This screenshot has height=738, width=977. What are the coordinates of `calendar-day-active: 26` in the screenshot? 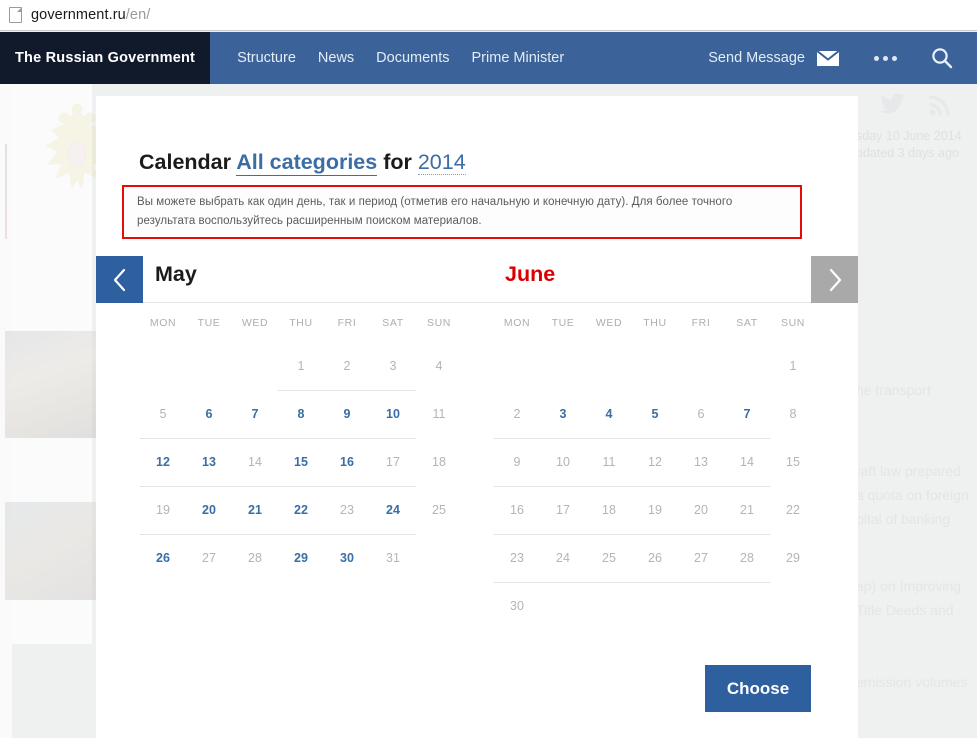 It's located at (163, 558).